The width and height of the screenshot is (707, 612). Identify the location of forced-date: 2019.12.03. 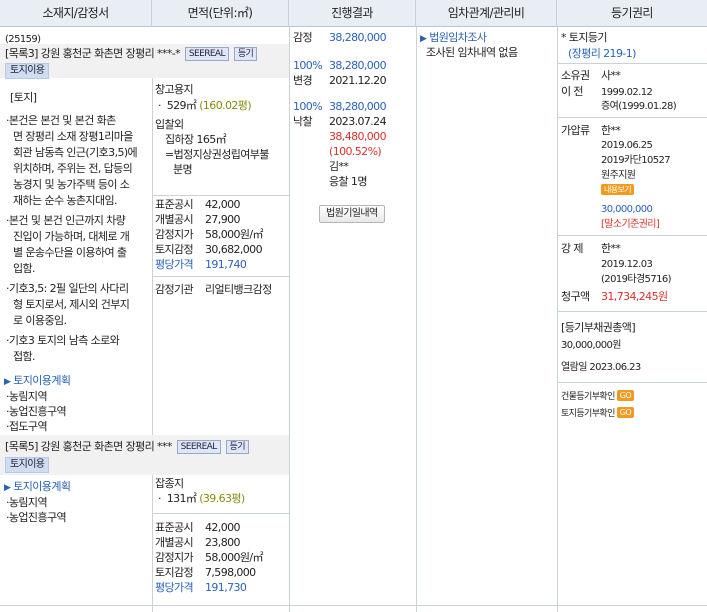
(627, 264).